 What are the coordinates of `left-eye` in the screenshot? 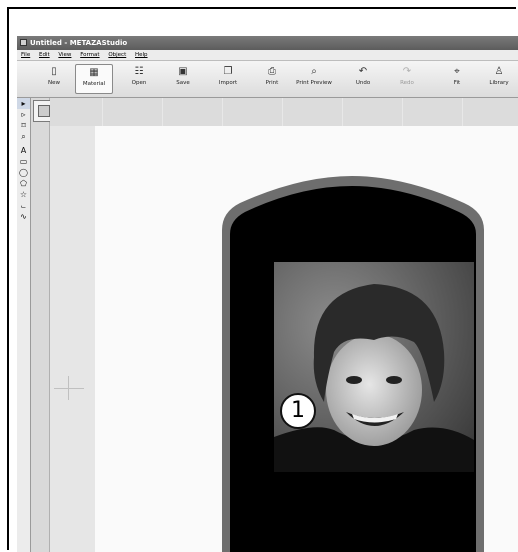 It's located at (354, 380).